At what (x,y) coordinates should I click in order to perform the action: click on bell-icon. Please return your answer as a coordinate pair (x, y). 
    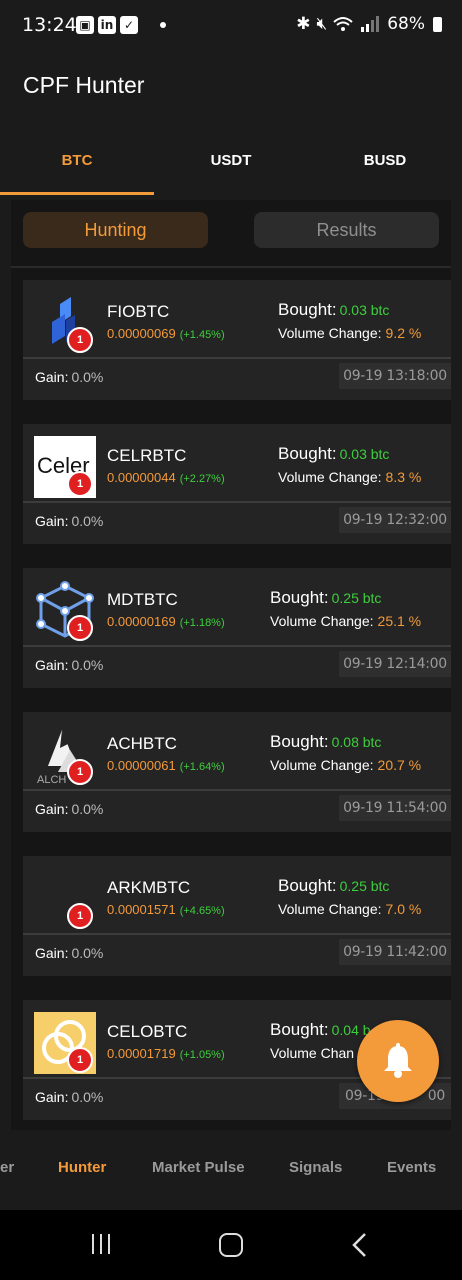
    Looking at the image, I should click on (398, 1060).